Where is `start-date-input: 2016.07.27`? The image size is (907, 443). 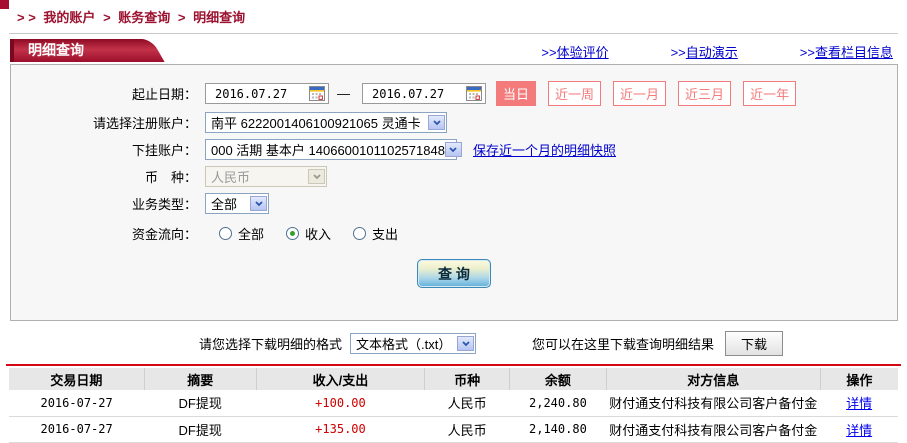
start-date-input: 2016.07.27 is located at coordinates (267, 93).